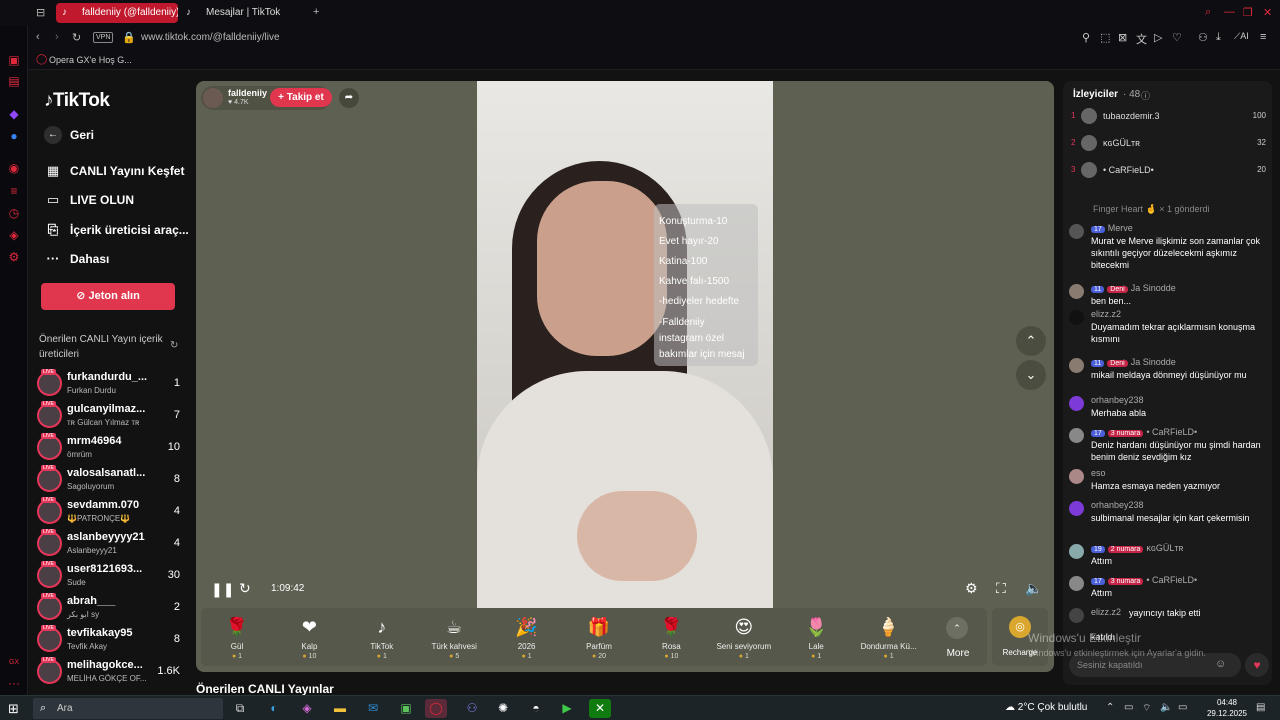  I want to click on cube-icon: ◈, so click(14, 235).